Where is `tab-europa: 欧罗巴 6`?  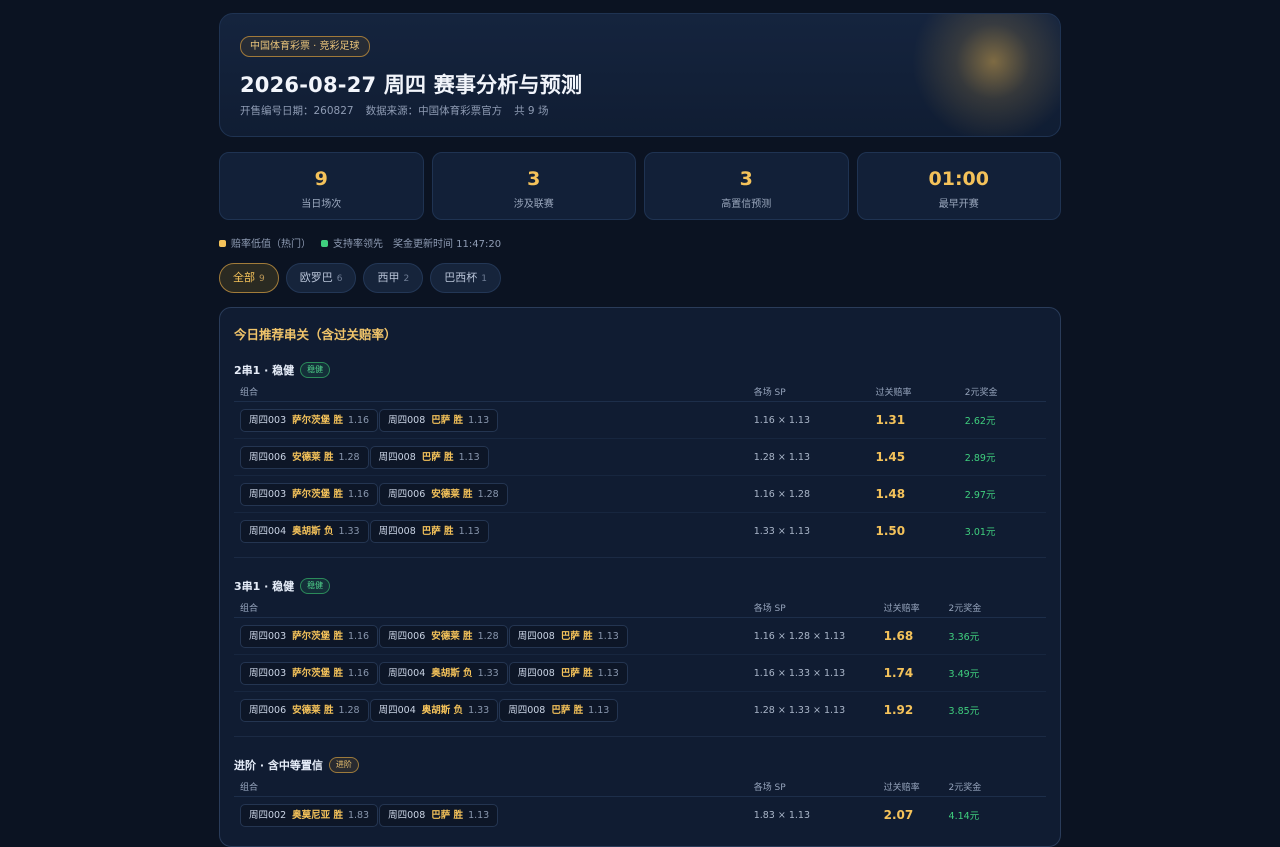 tab-europa: 欧罗巴 6 is located at coordinates (321, 278).